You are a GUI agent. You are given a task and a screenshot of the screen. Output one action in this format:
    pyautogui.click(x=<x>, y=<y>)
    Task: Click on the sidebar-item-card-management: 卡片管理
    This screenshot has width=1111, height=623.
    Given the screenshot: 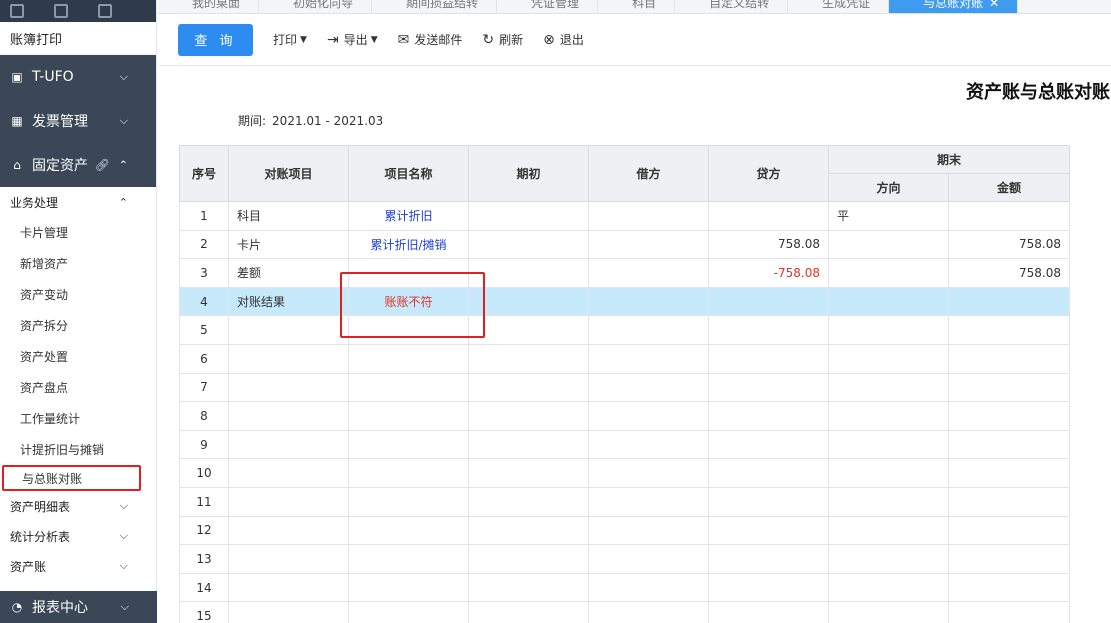 What is the action you would take?
    pyautogui.click(x=78, y=232)
    